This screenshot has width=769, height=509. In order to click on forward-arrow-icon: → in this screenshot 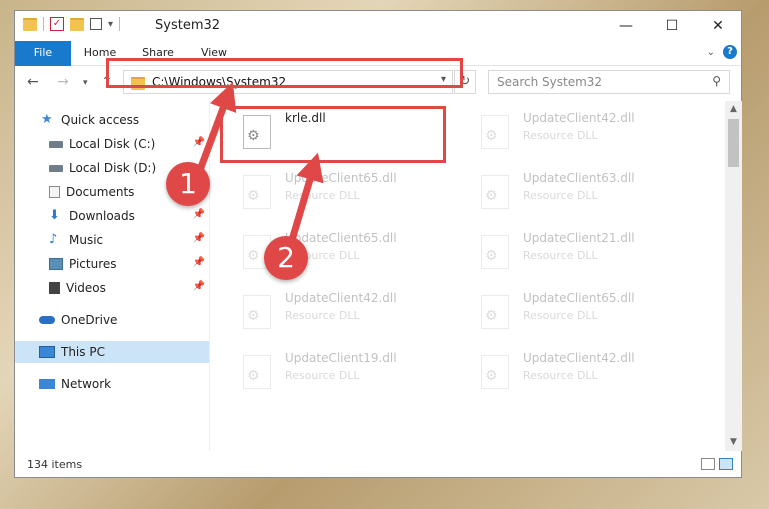, I will do `click(63, 82)`.